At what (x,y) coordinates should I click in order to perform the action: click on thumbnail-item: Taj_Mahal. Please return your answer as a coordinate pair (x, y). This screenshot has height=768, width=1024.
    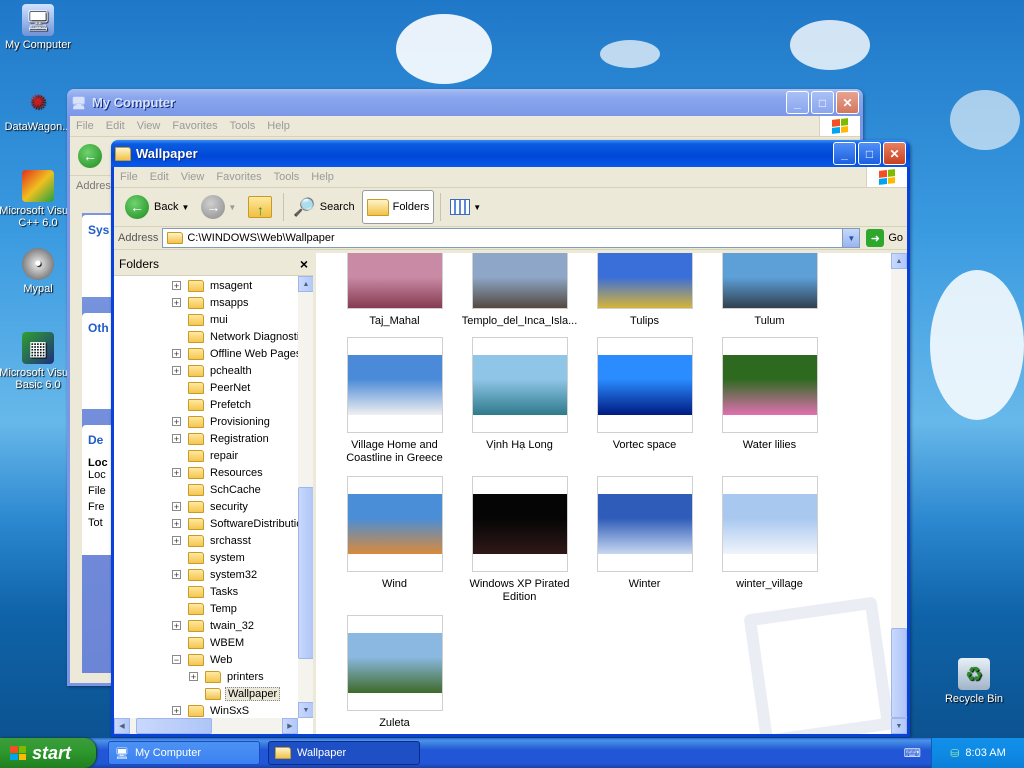
    Looking at the image, I should click on (394, 290).